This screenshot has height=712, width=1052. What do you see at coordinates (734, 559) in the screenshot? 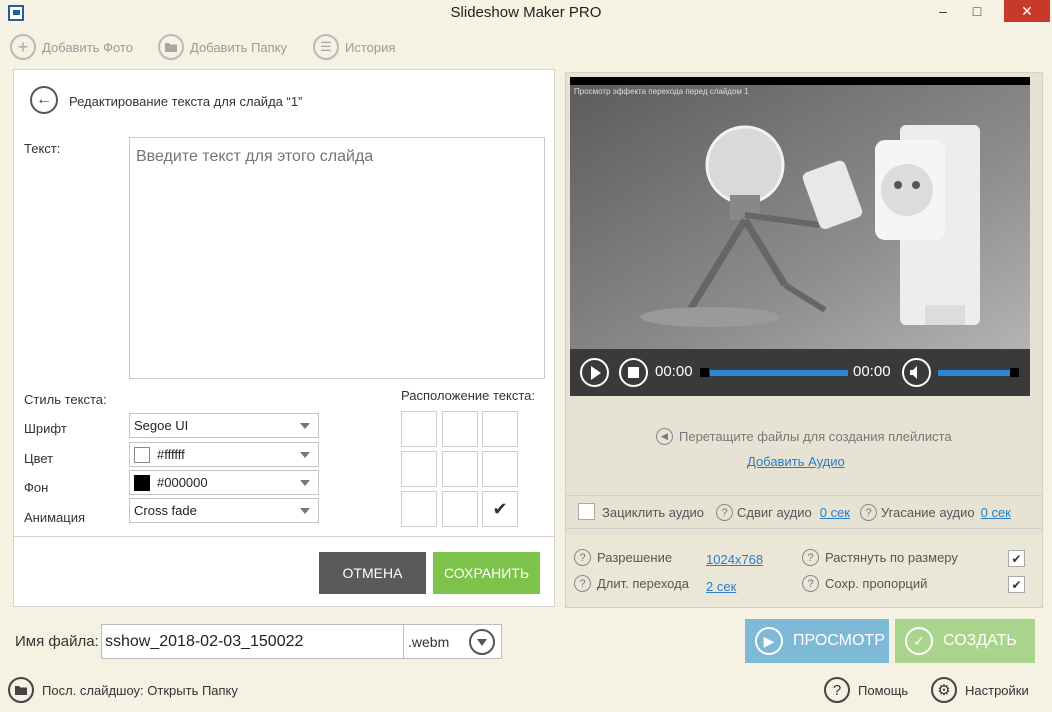
I see `resolution-value: 1024x768` at bounding box center [734, 559].